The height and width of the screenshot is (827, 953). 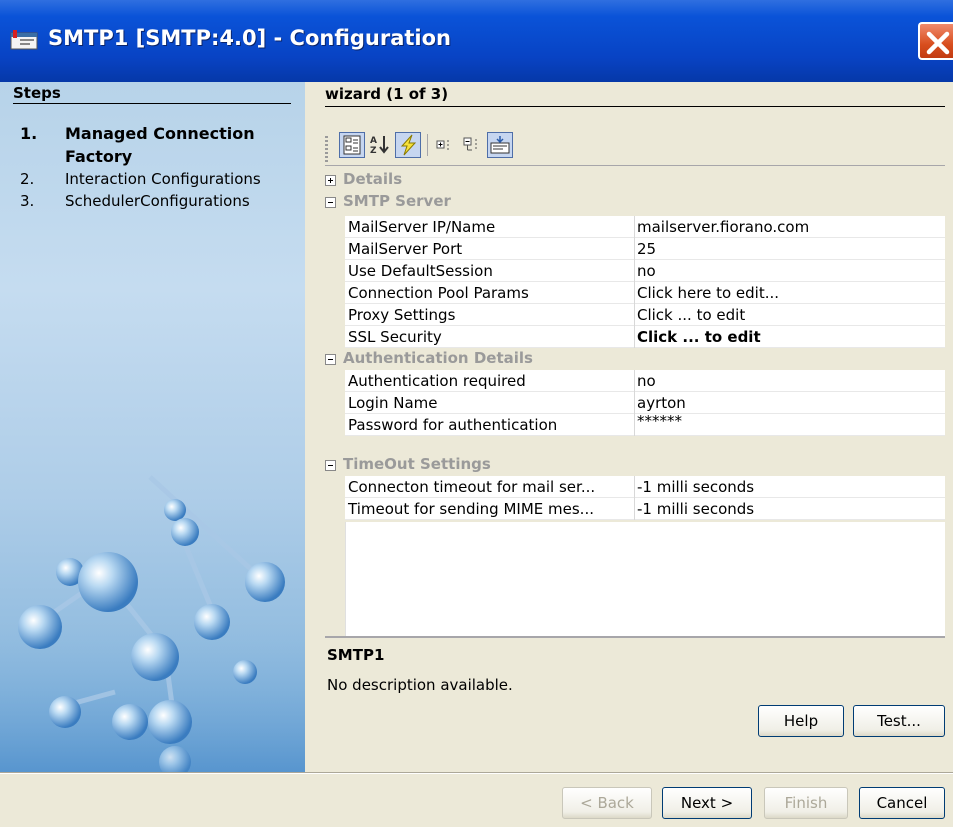 I want to click on property-row: Use DefaultSession no, so click(x=645, y=271).